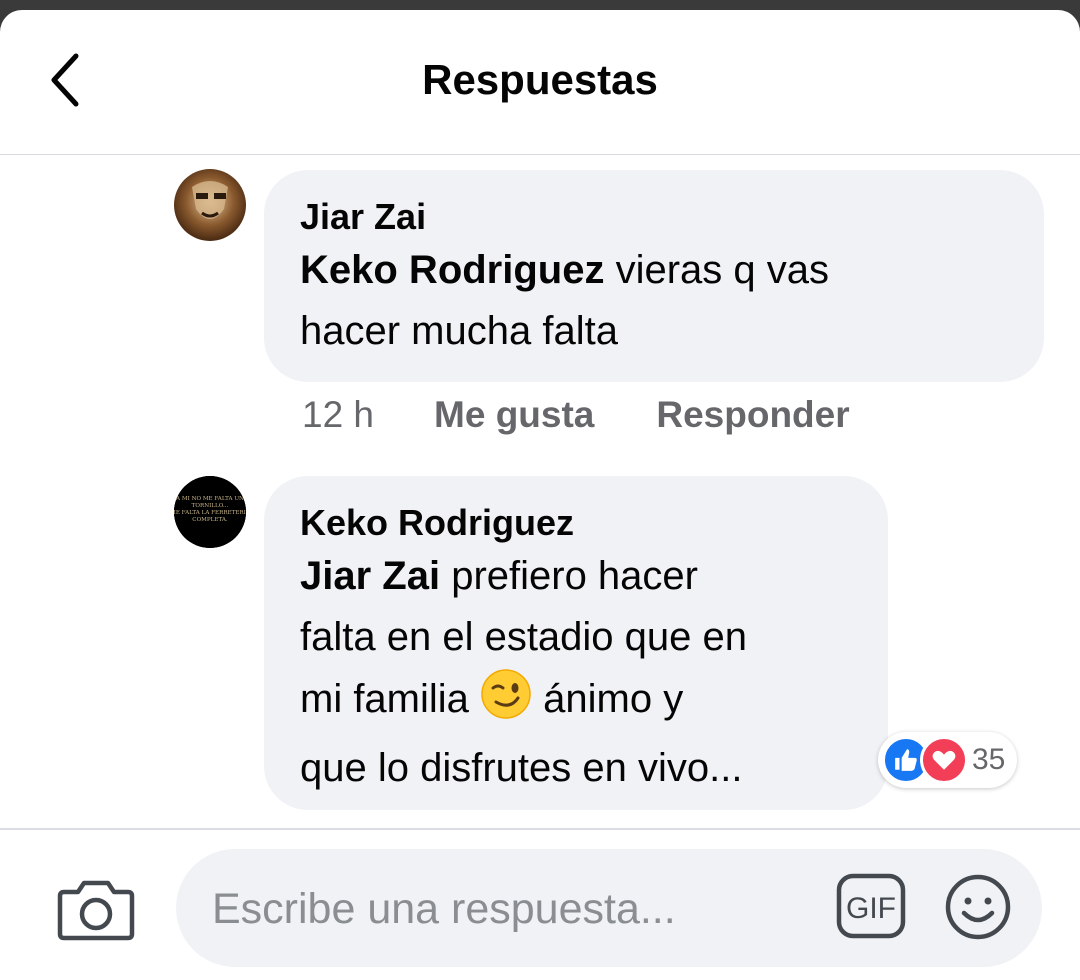 This screenshot has width=1080, height=980. What do you see at coordinates (654, 217) in the screenshot?
I see `comment-author: Jiar Zai` at bounding box center [654, 217].